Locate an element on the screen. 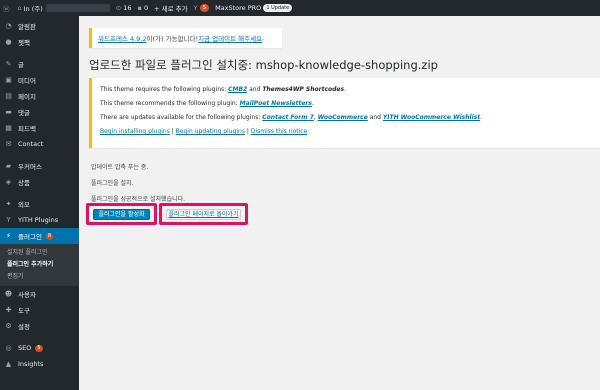 The width and height of the screenshot is (600, 390). submenu-add-plugin: 플러그인 추가하기 is located at coordinates (39, 265).